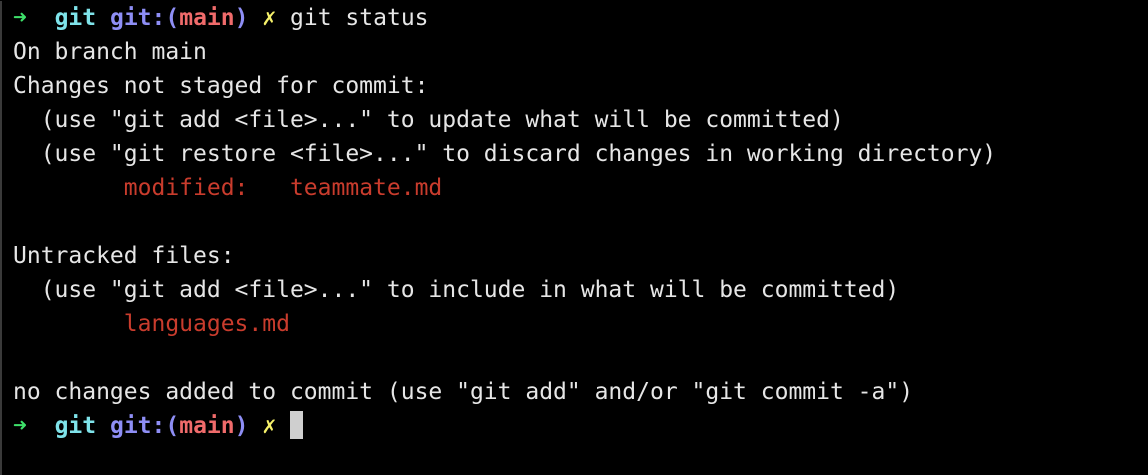 Image resolution: width=1148 pixels, height=475 pixels. I want to click on output-line-changes-header: Changes not staged for commit:, so click(221, 86).